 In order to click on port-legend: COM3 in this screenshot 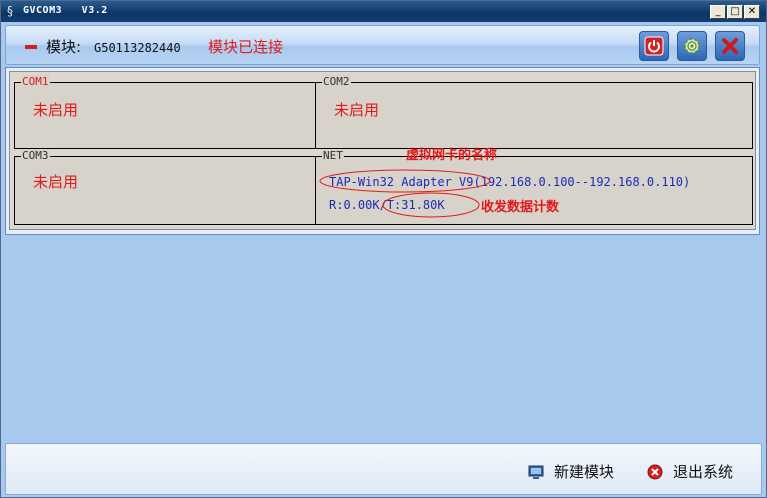, I will do `click(35, 156)`.